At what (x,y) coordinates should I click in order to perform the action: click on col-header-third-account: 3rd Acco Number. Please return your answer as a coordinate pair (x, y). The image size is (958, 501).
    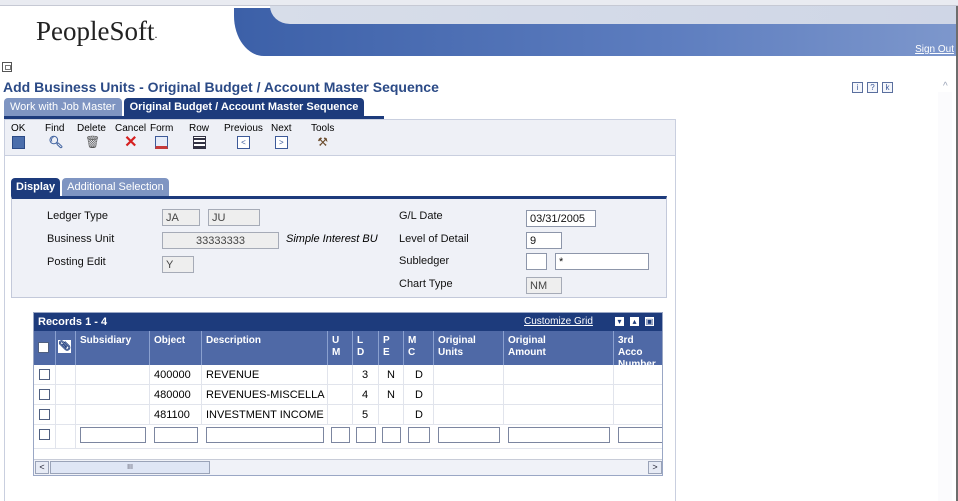
    Looking at the image, I should click on (638, 350).